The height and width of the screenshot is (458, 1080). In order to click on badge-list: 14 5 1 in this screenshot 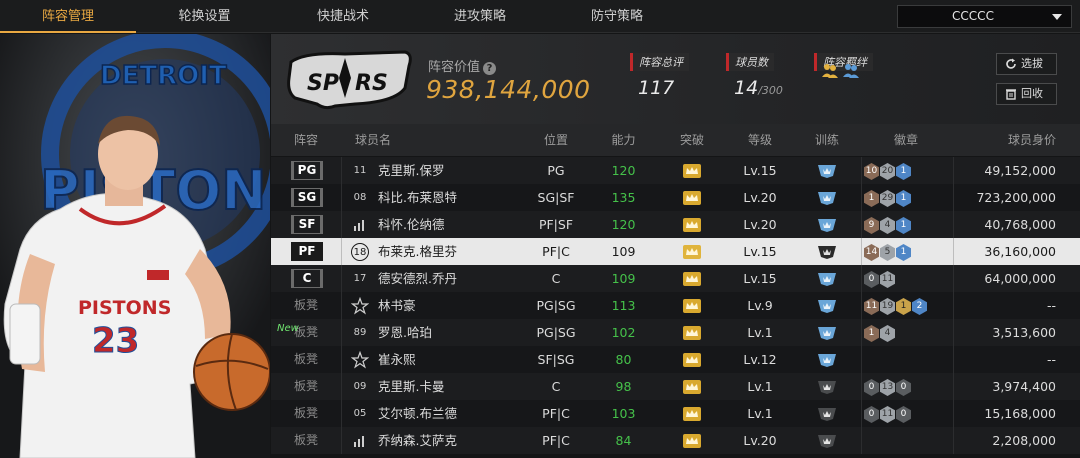, I will do `click(888, 251)`.